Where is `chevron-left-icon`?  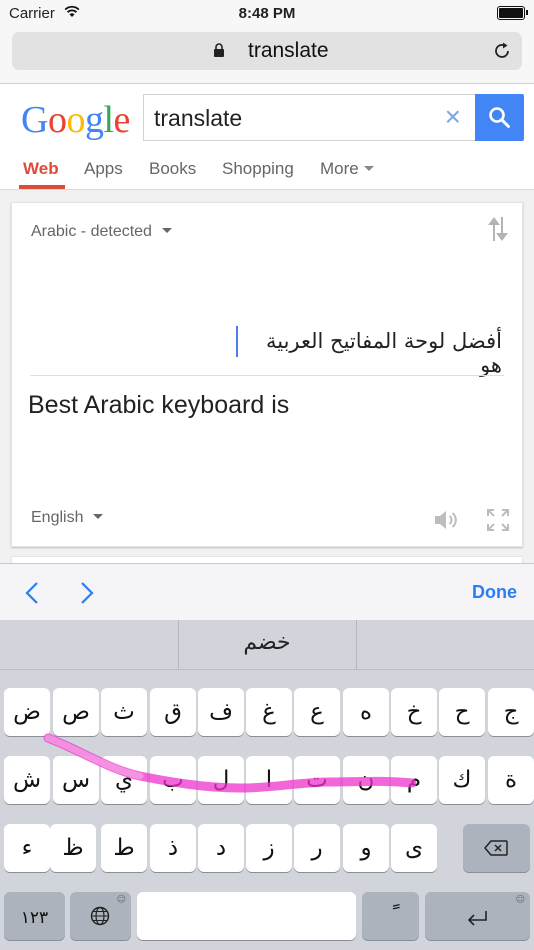
chevron-left-icon is located at coordinates (32, 593).